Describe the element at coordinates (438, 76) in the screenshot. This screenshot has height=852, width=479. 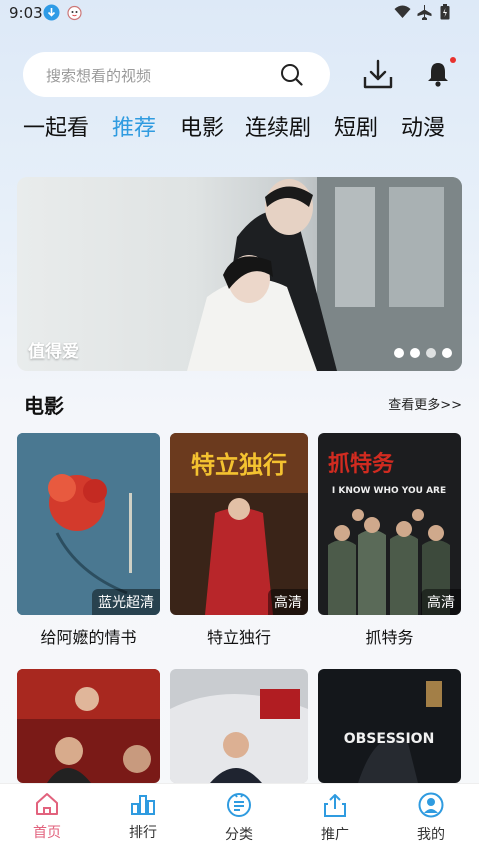
I see `notification-bell-icon` at that location.